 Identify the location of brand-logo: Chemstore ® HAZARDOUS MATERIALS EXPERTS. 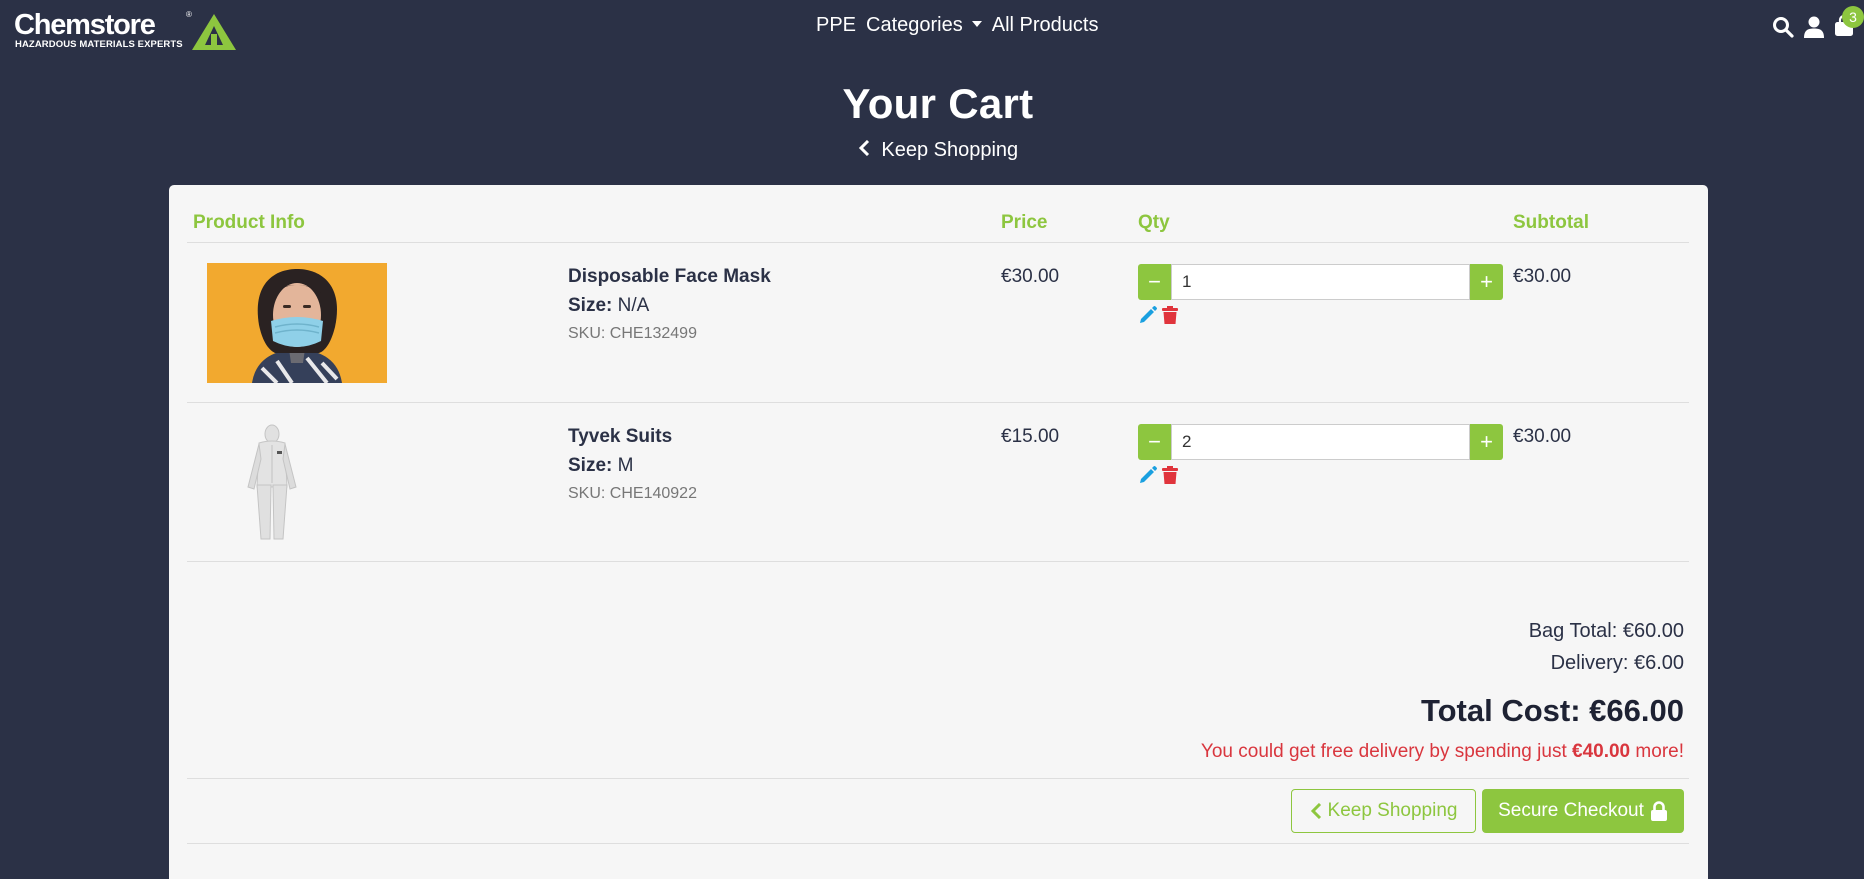
(125, 29).